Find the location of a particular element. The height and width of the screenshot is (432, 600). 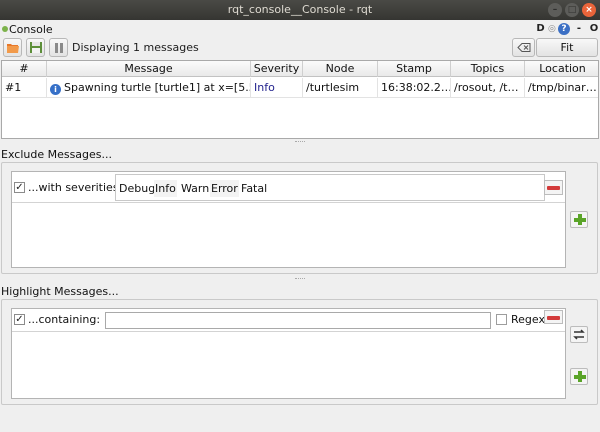

toolbar: Displaying 1 messages Fit Columns is located at coordinates (300, 54).